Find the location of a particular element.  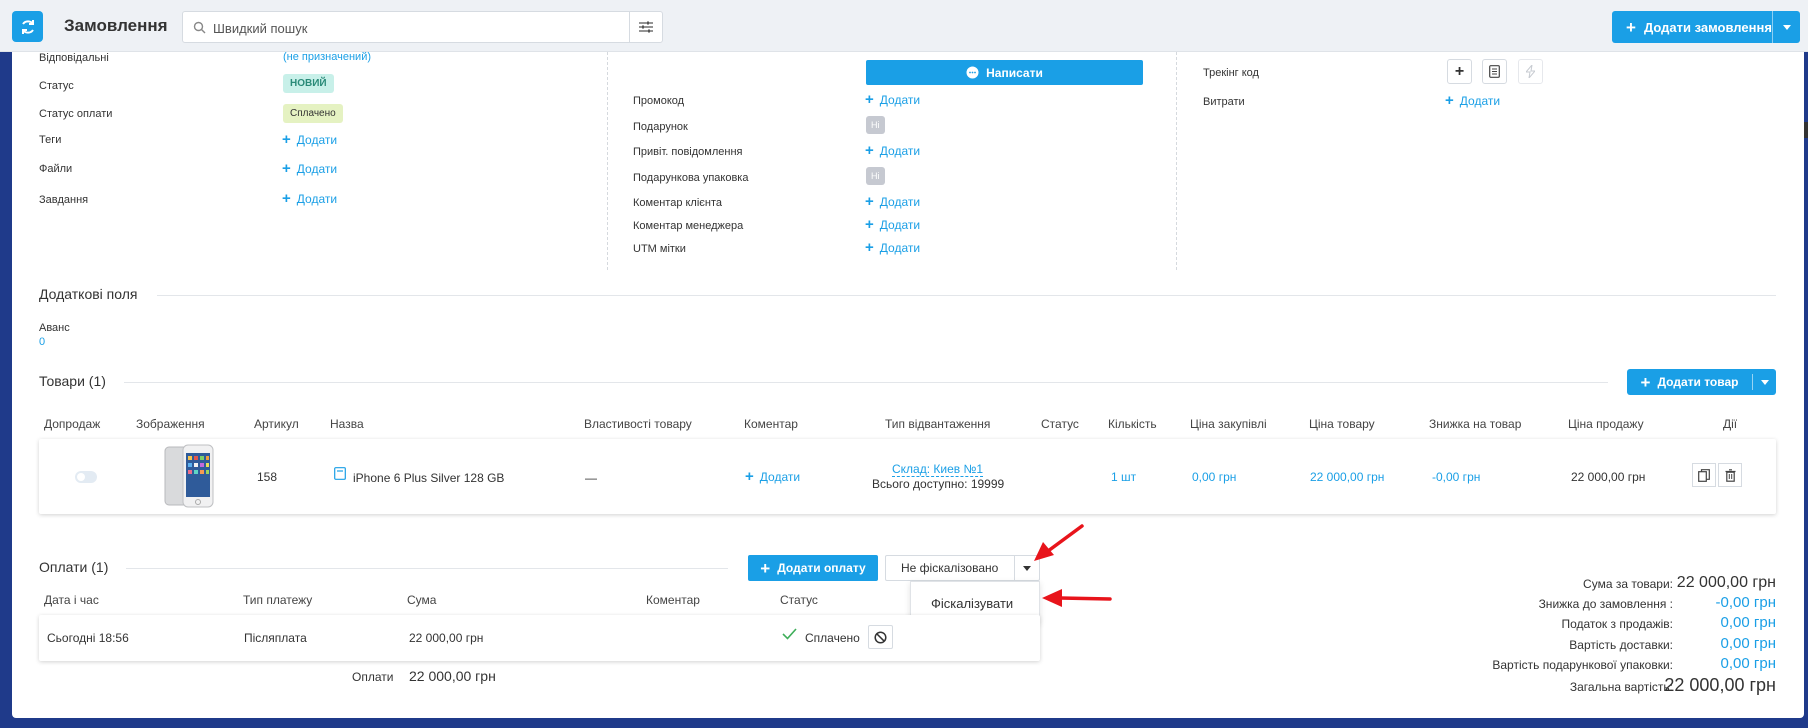

gift-wrap-cost-value: 0,00 грн is located at coordinates (1748, 663).